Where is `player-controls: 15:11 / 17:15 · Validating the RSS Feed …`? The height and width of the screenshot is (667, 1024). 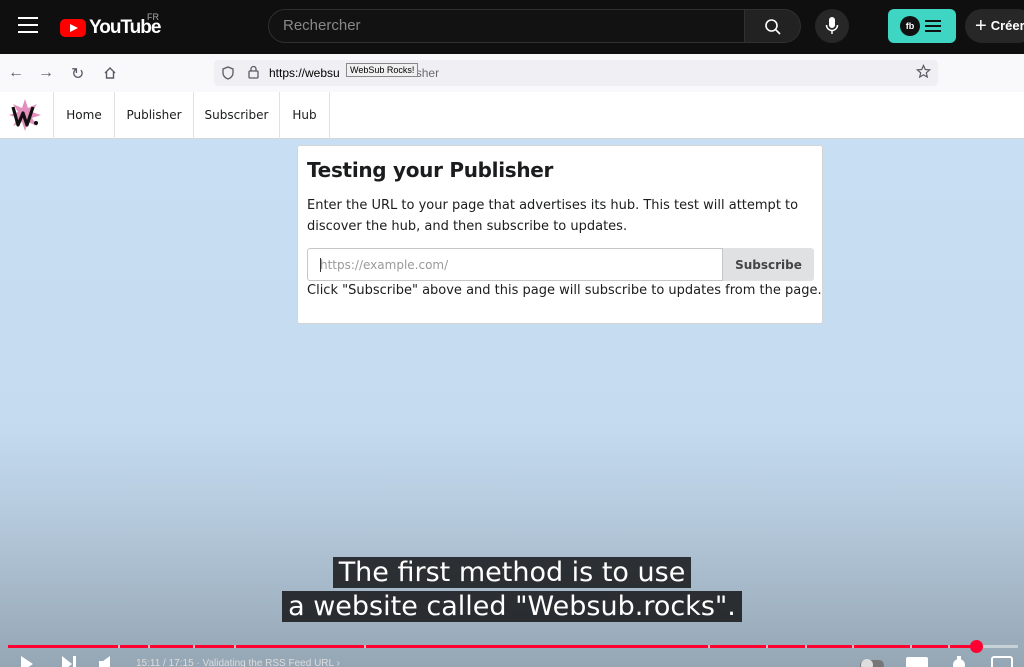 player-controls: 15:11 / 17:15 · Validating the RSS Feed … is located at coordinates (512, 661).